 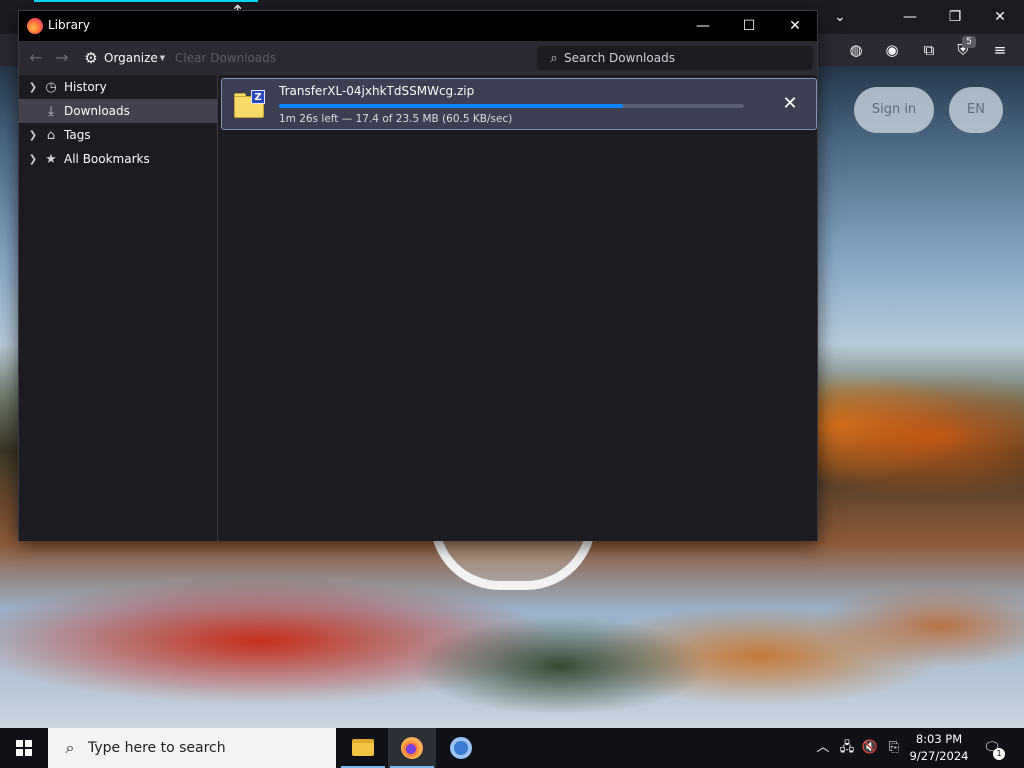 What do you see at coordinates (939, 756) in the screenshot?
I see `clock-date: 9/27/2024` at bounding box center [939, 756].